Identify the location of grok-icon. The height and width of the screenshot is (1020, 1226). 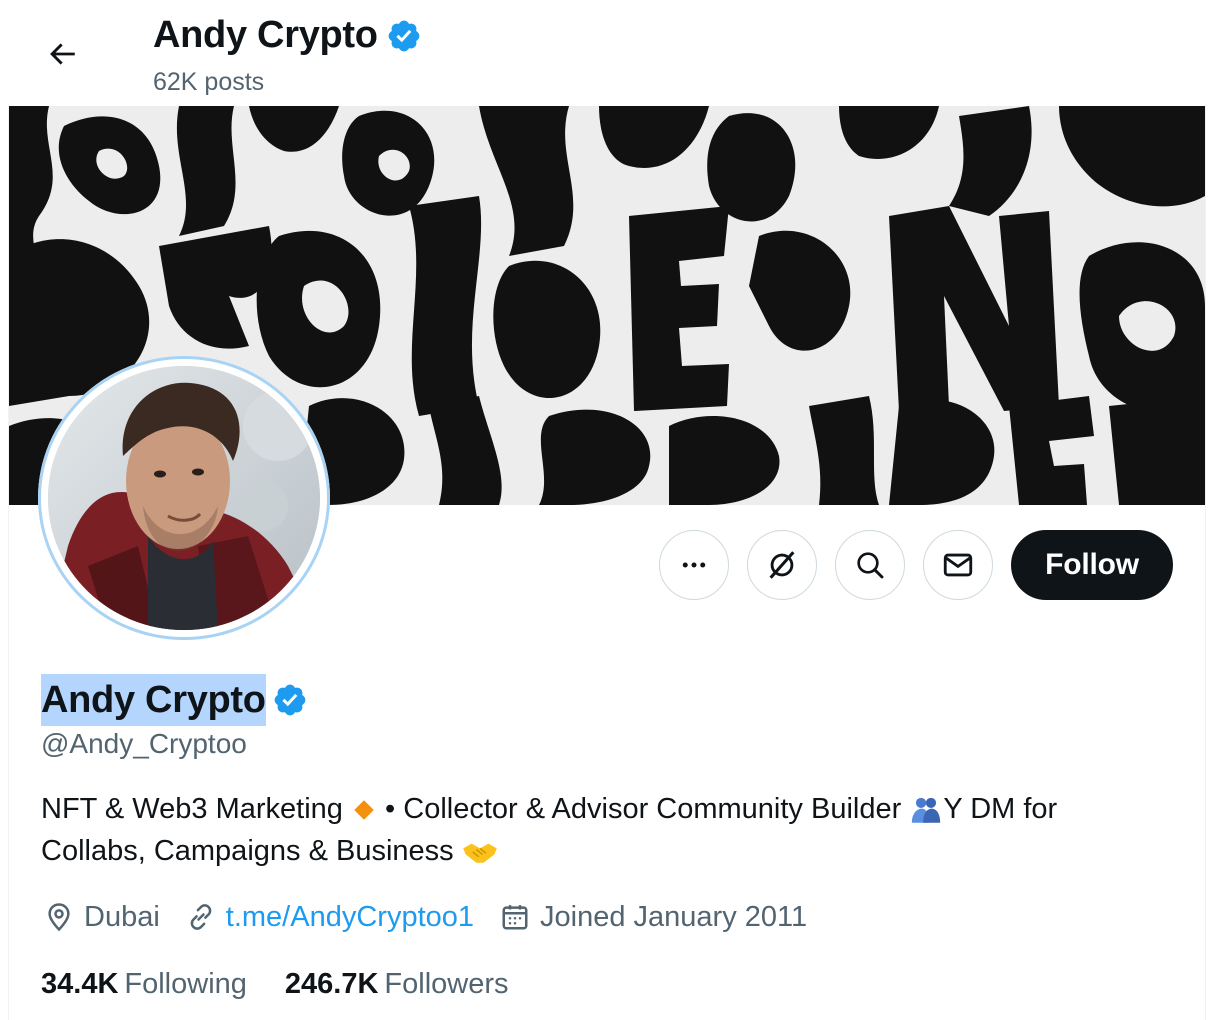
(782, 565).